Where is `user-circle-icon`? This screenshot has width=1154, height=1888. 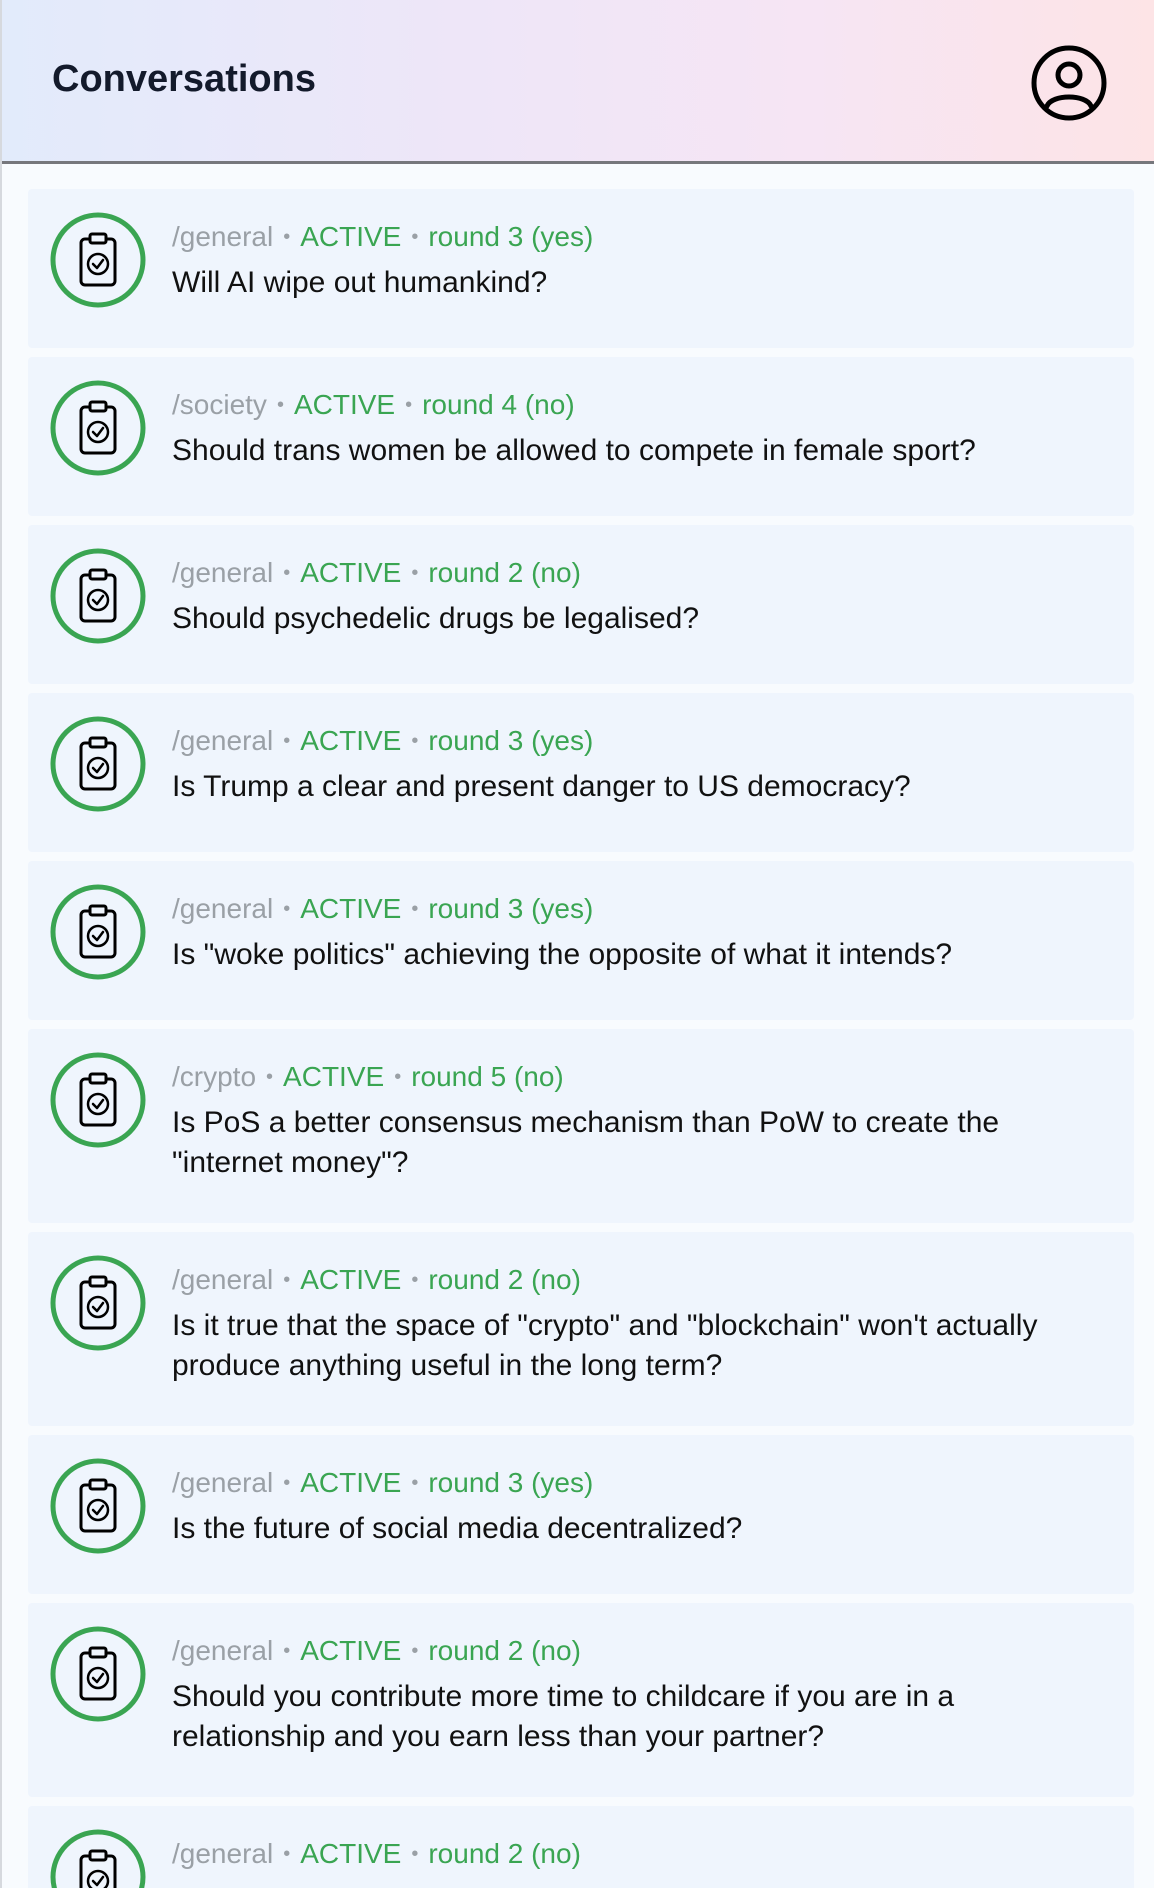
user-circle-icon is located at coordinates (1069, 83).